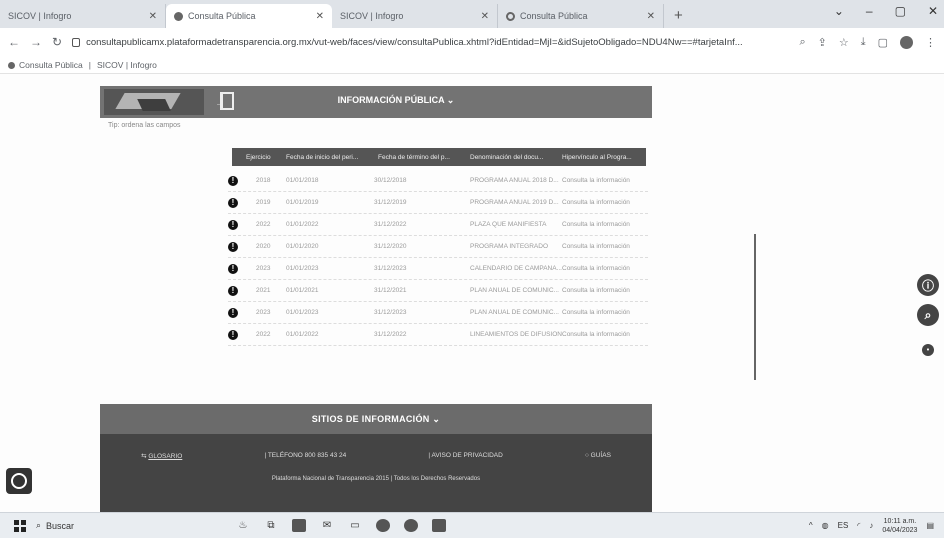  I want to click on tab-search-icon: ⌄, so click(839, 11).